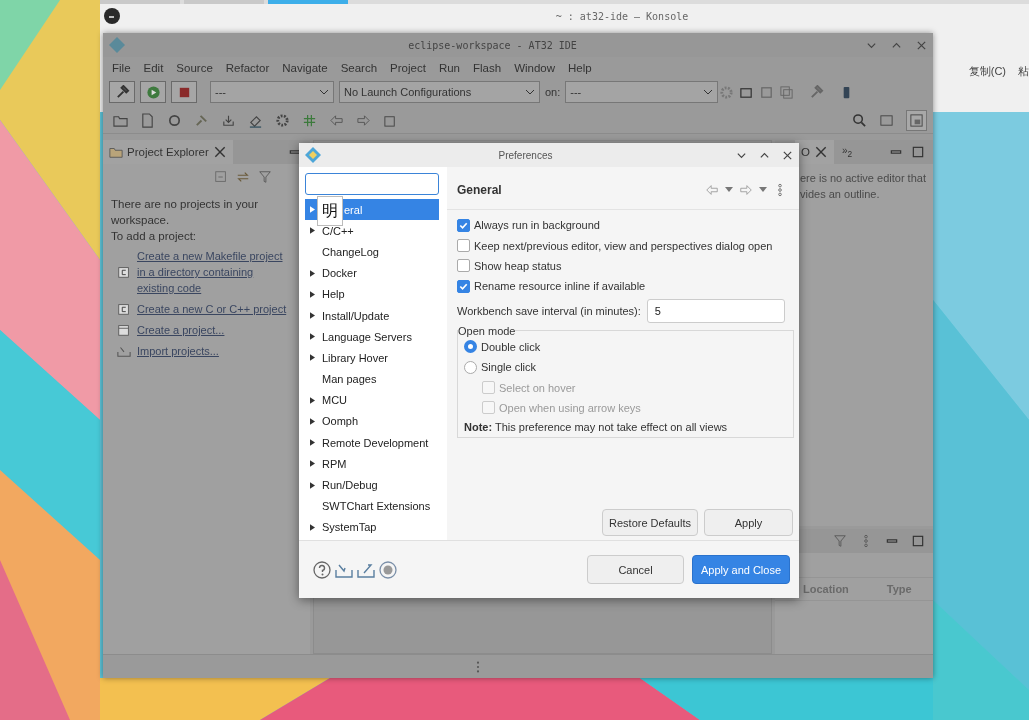  What do you see at coordinates (372, 506) in the screenshot?
I see `tree-item: SWTChart Extensions` at bounding box center [372, 506].